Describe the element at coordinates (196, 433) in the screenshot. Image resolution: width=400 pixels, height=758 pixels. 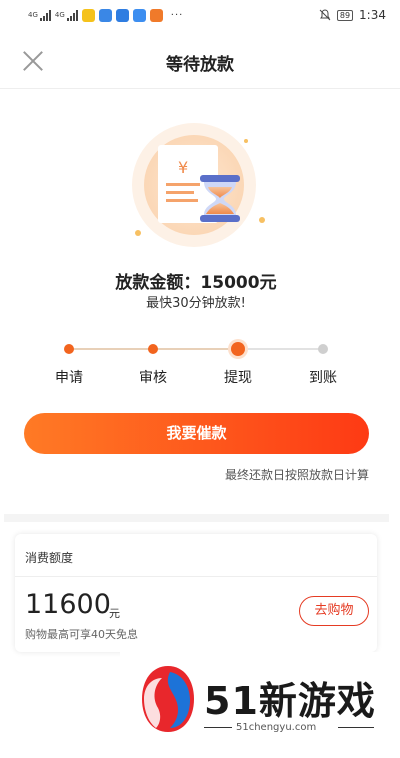
I see `urge-payout-button: 我要催款` at that location.